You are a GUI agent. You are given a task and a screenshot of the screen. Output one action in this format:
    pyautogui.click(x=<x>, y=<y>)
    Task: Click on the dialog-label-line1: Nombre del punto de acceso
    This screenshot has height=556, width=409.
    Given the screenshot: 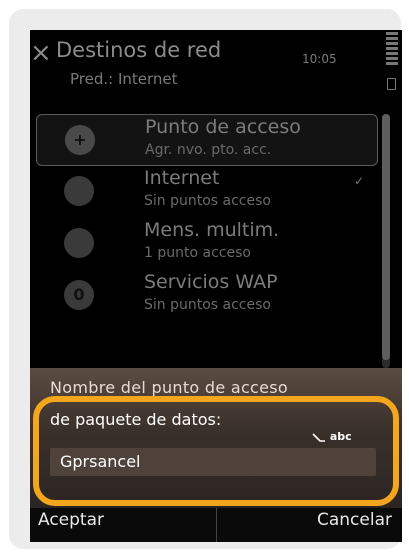 What is the action you would take?
    pyautogui.click(x=169, y=387)
    